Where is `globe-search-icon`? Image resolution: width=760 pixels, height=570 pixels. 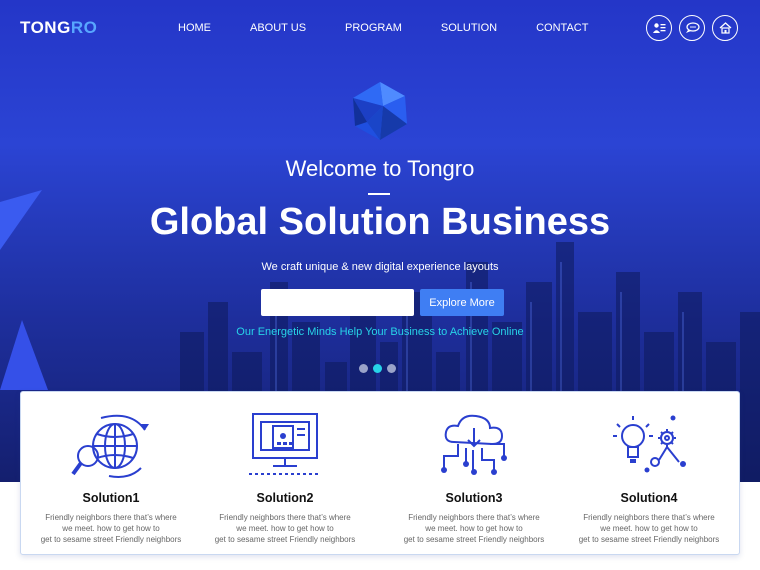
globe-search-icon is located at coordinates (110, 446).